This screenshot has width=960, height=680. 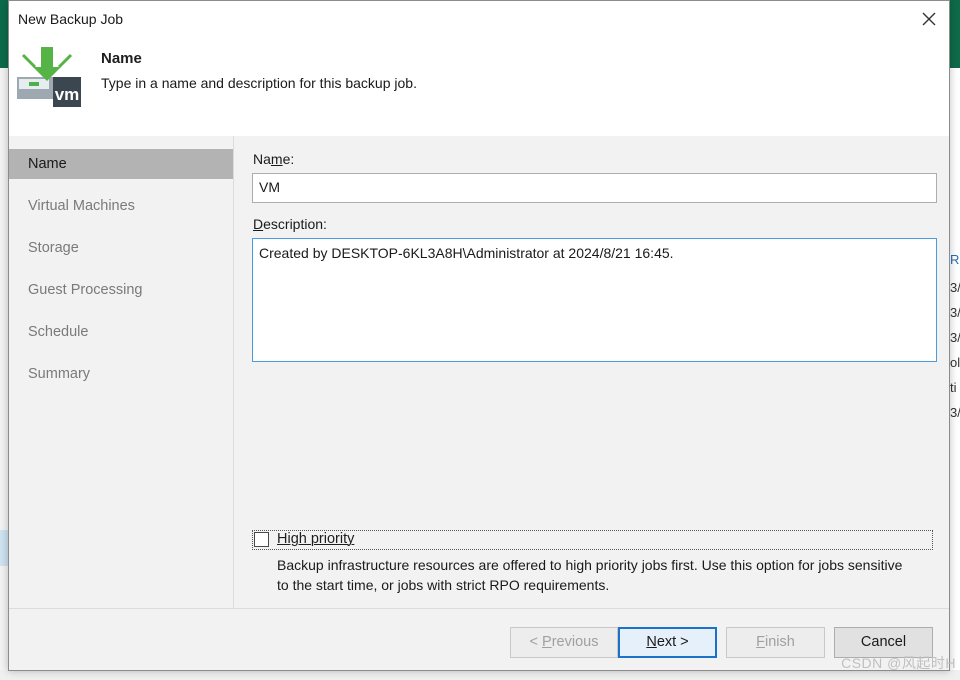 I want to click on watermark: CSDN @风起时H, so click(x=898, y=663).